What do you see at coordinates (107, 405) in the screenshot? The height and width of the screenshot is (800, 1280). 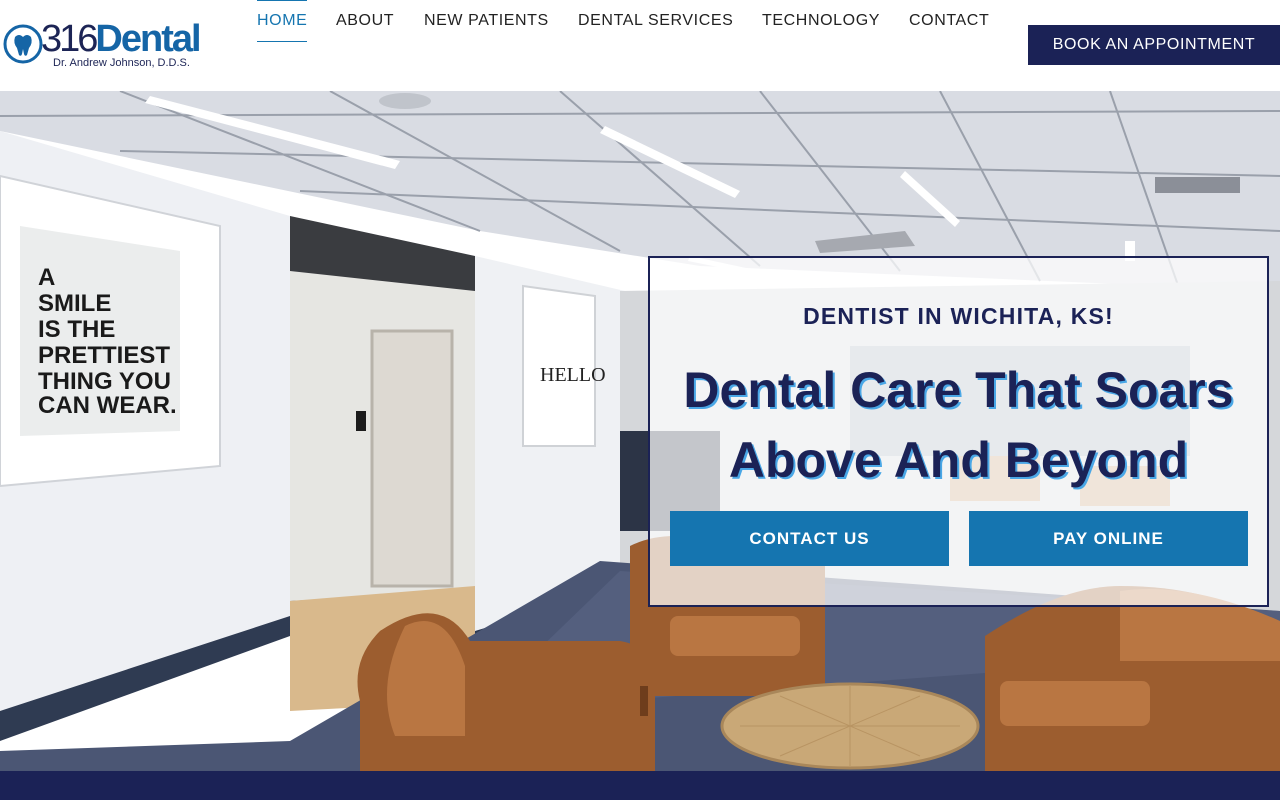 I see `poster-line-6: CAN WEAR.` at bounding box center [107, 405].